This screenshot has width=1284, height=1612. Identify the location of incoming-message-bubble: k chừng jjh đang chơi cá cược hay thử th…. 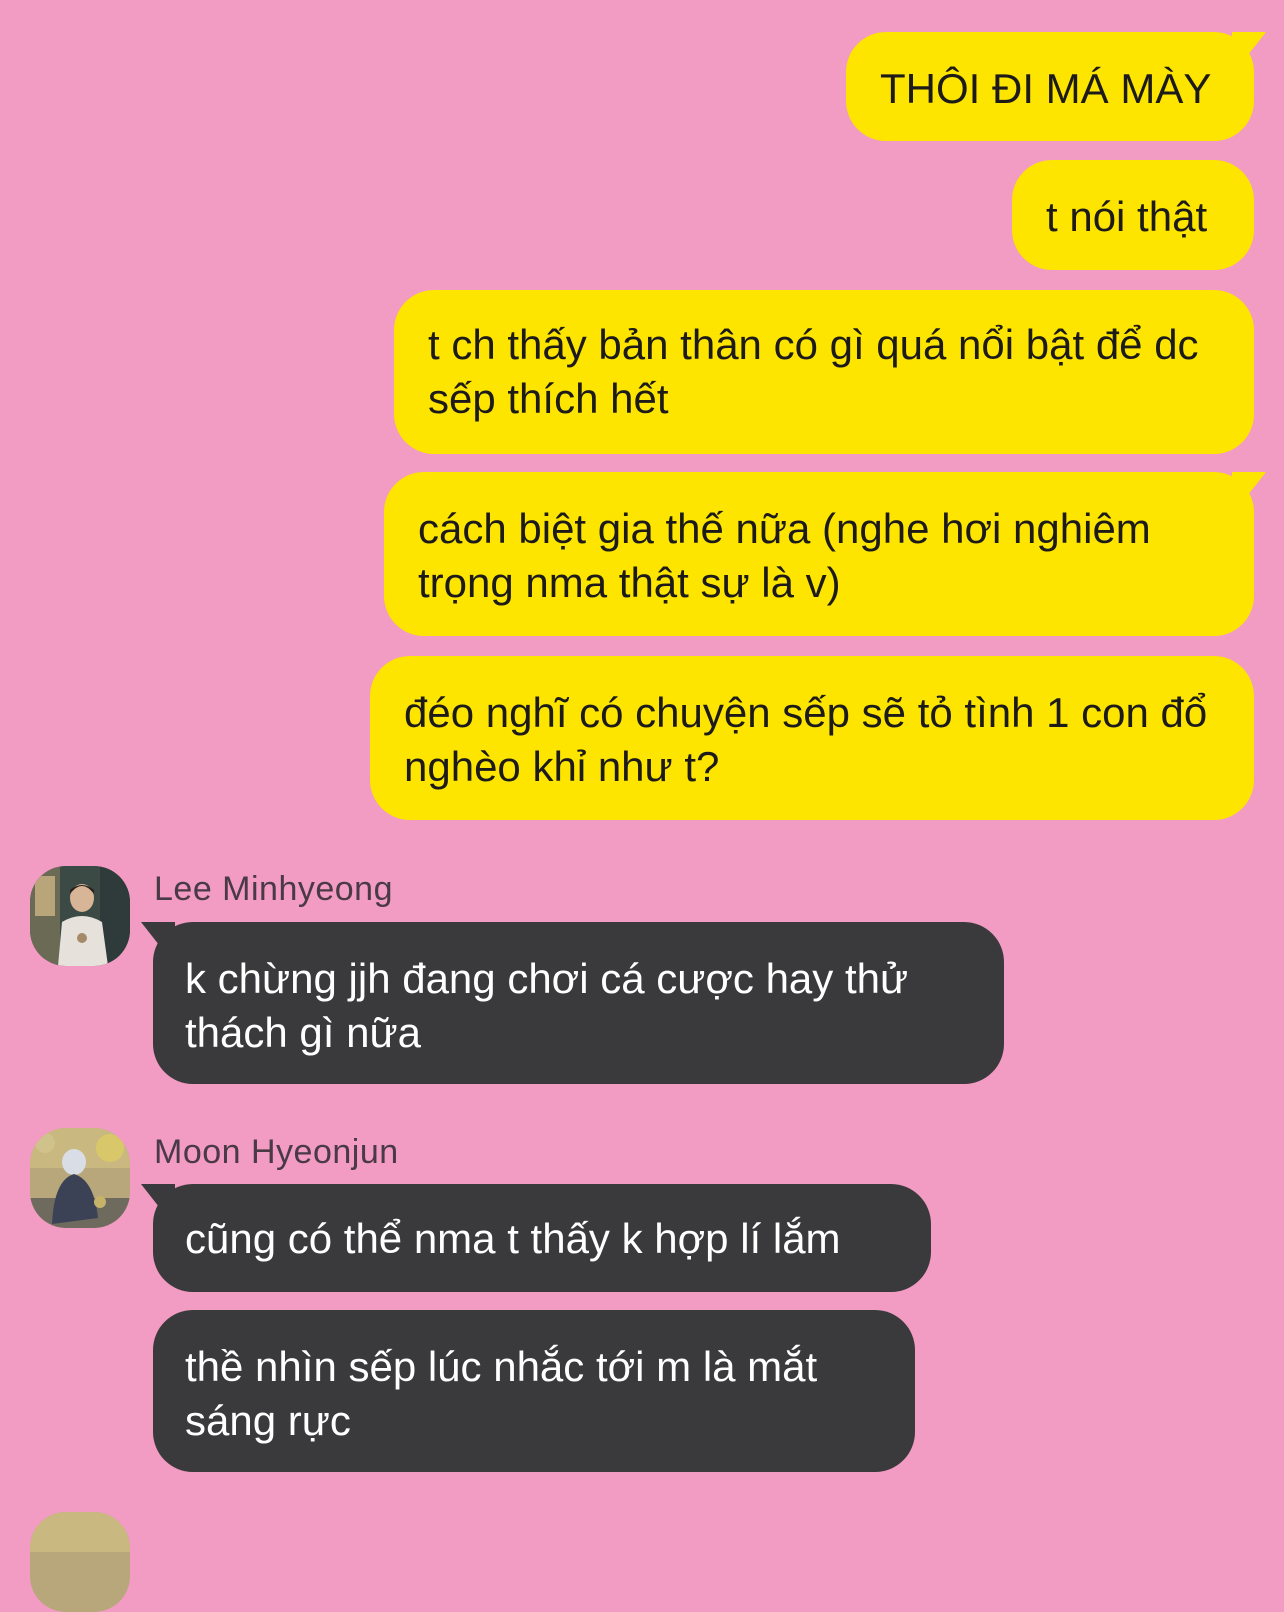
(578, 1003).